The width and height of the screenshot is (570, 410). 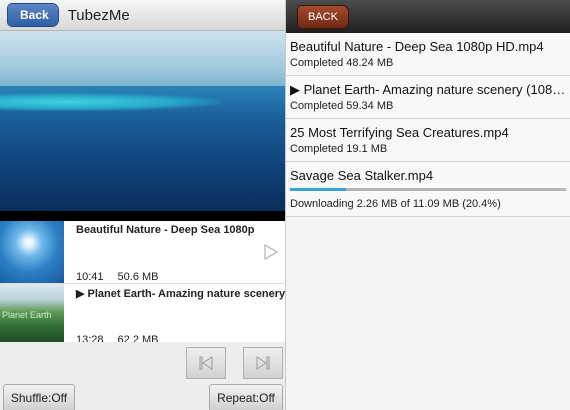 I want to click on next-button, so click(x=263, y=363).